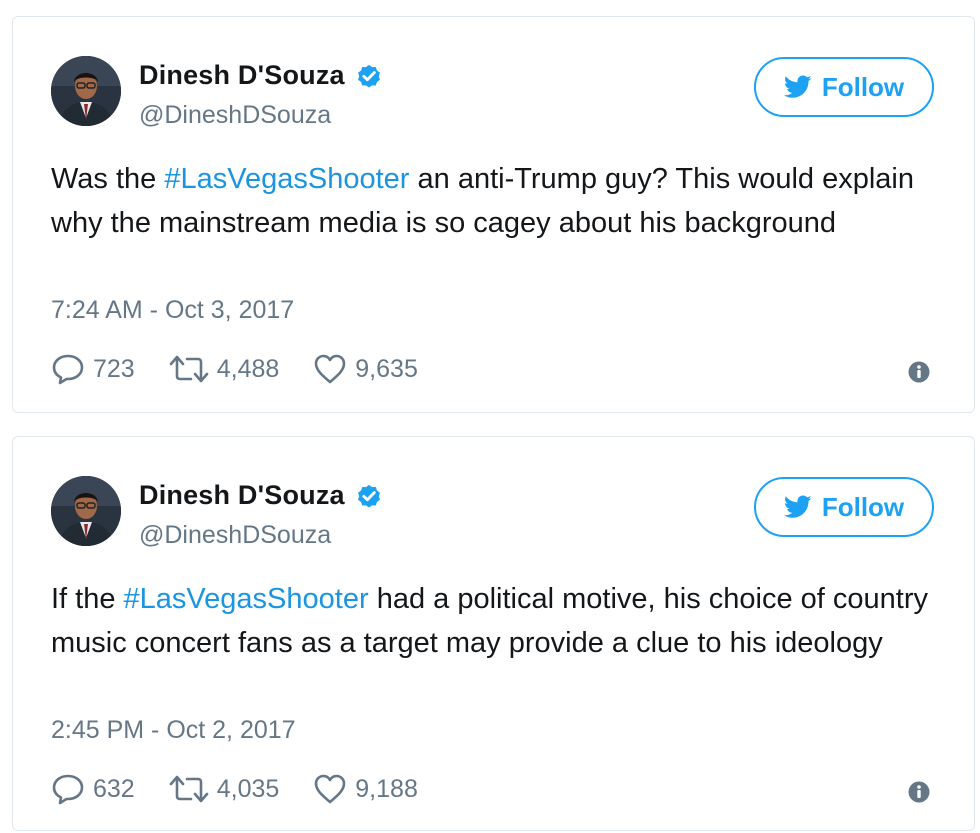 The width and height of the screenshot is (980, 833). I want to click on reply-count: 632, so click(114, 788).